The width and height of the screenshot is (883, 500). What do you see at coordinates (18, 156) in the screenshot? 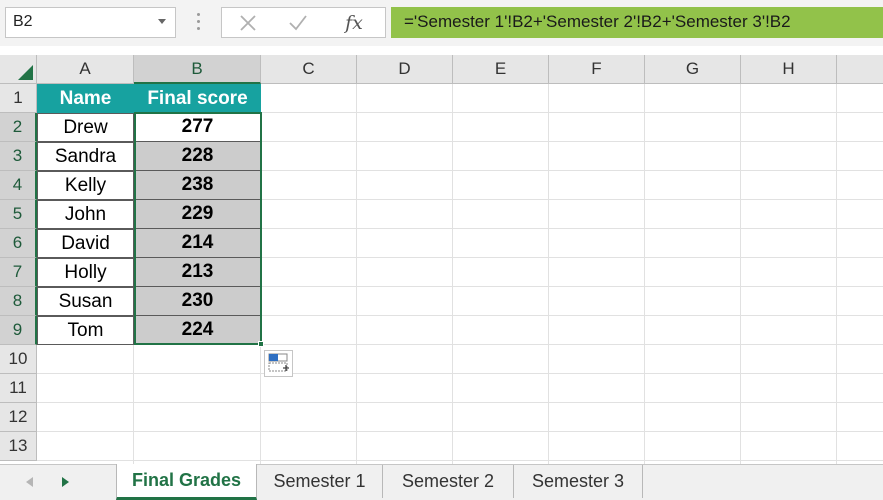
I see `row-header-3: 3` at bounding box center [18, 156].